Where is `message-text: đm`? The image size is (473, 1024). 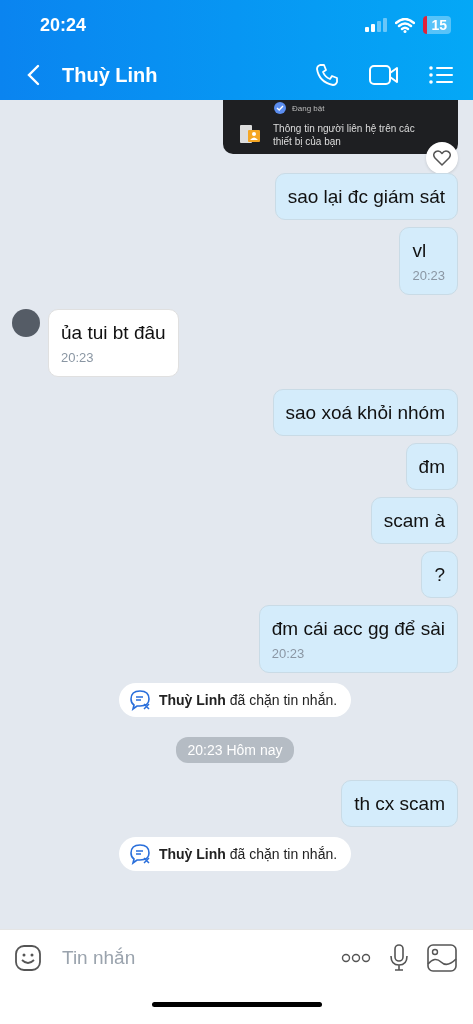 message-text: đm is located at coordinates (431, 467).